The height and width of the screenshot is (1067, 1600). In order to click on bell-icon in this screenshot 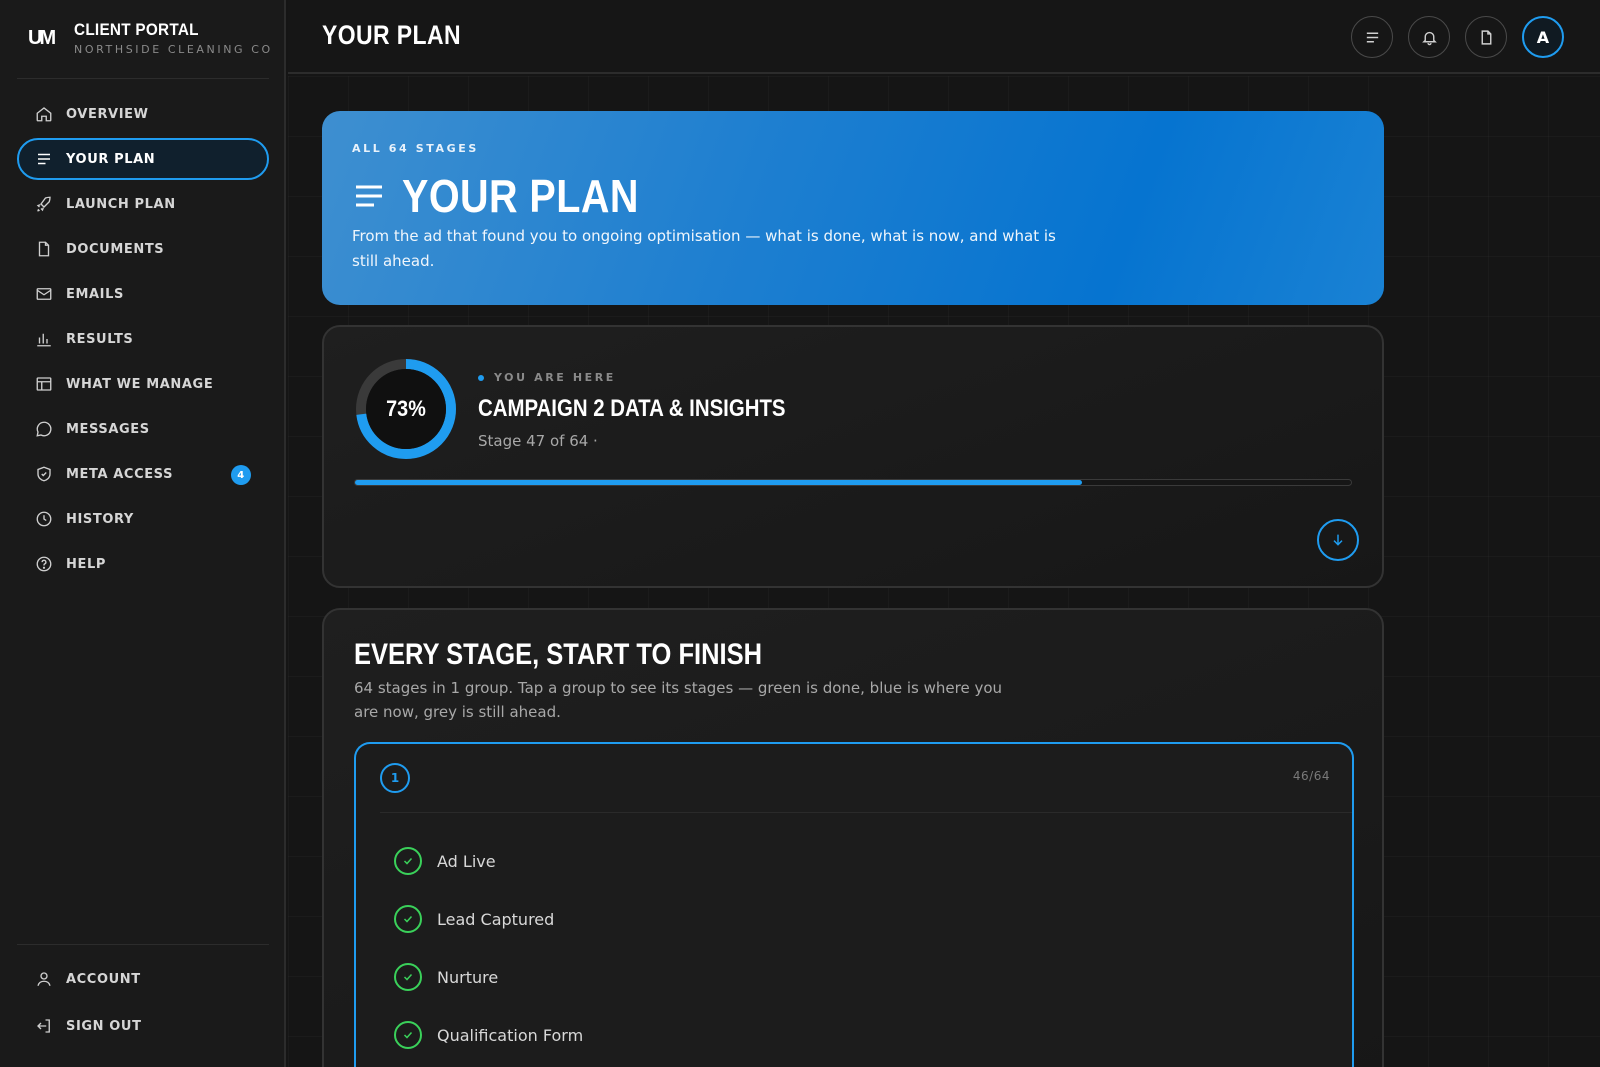, I will do `click(1429, 38)`.